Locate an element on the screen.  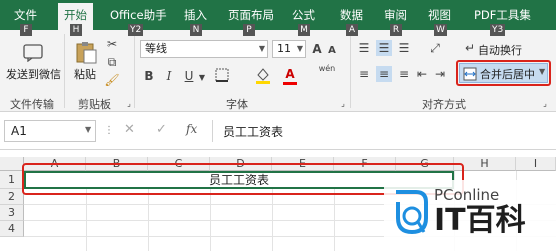
tab-insert: 插入 is located at coordinates (195, 15).